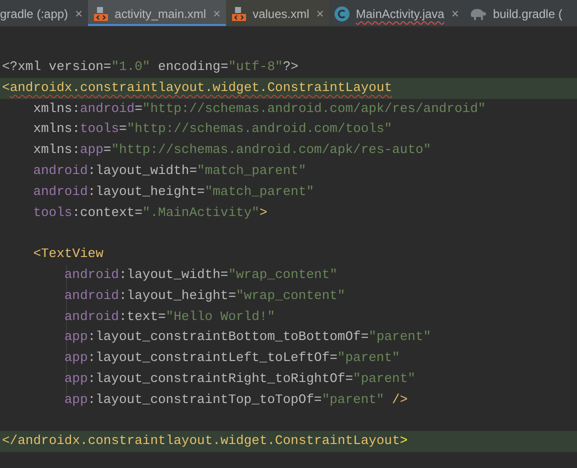 The height and width of the screenshot is (468, 577). What do you see at coordinates (213, 129) in the screenshot?
I see `code-line: xmlns:tools="http://schemas.android.com/tools"` at bounding box center [213, 129].